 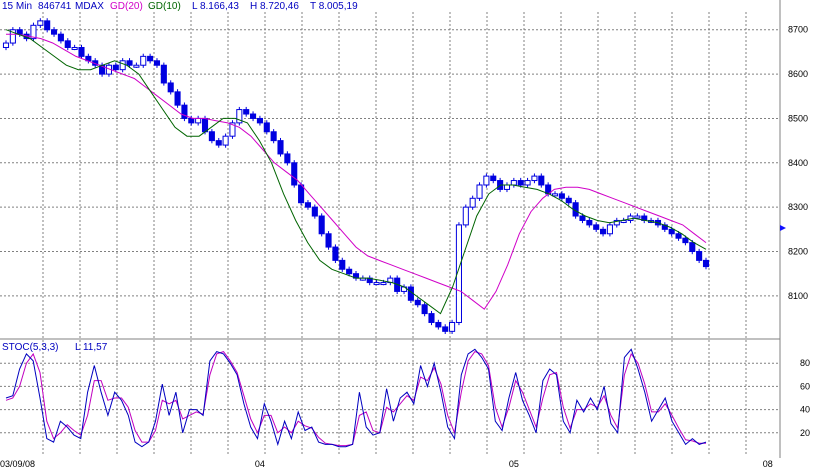 I want to click on header-gd20: GD(20), so click(x=126, y=6).